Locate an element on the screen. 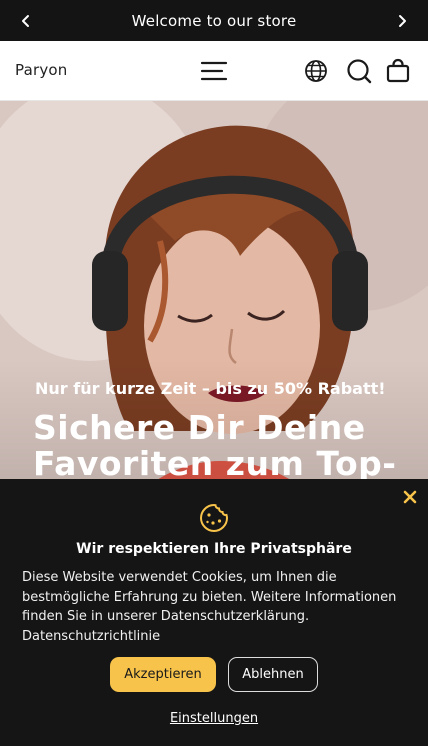  close-icon is located at coordinates (410, 497).